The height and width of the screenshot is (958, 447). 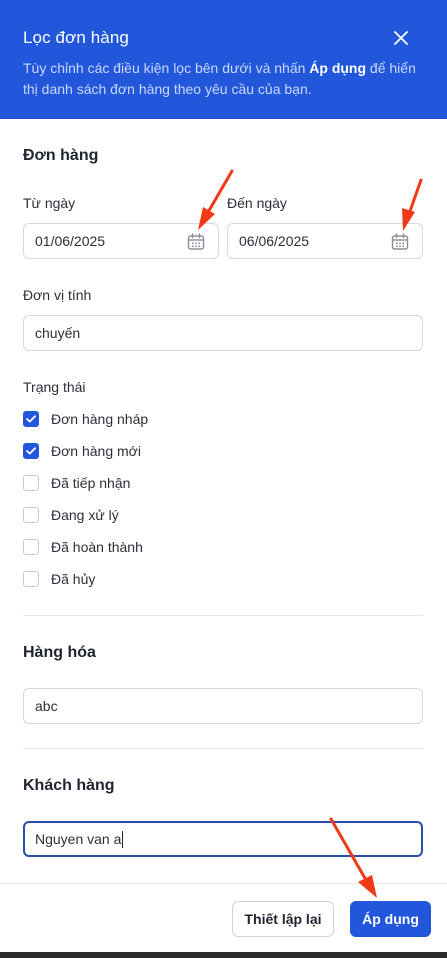 What do you see at coordinates (223, 333) in the screenshot?
I see `unit-input: chuyến` at bounding box center [223, 333].